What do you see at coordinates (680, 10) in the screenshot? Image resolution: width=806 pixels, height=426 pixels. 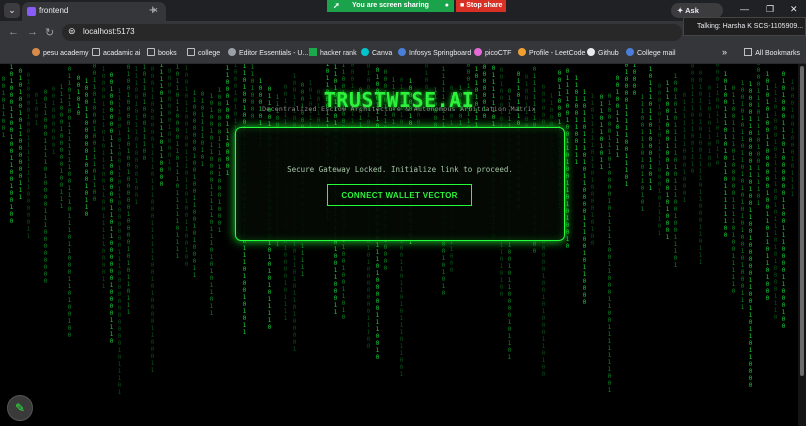 I see `gemini-icon: ✦` at bounding box center [680, 10].